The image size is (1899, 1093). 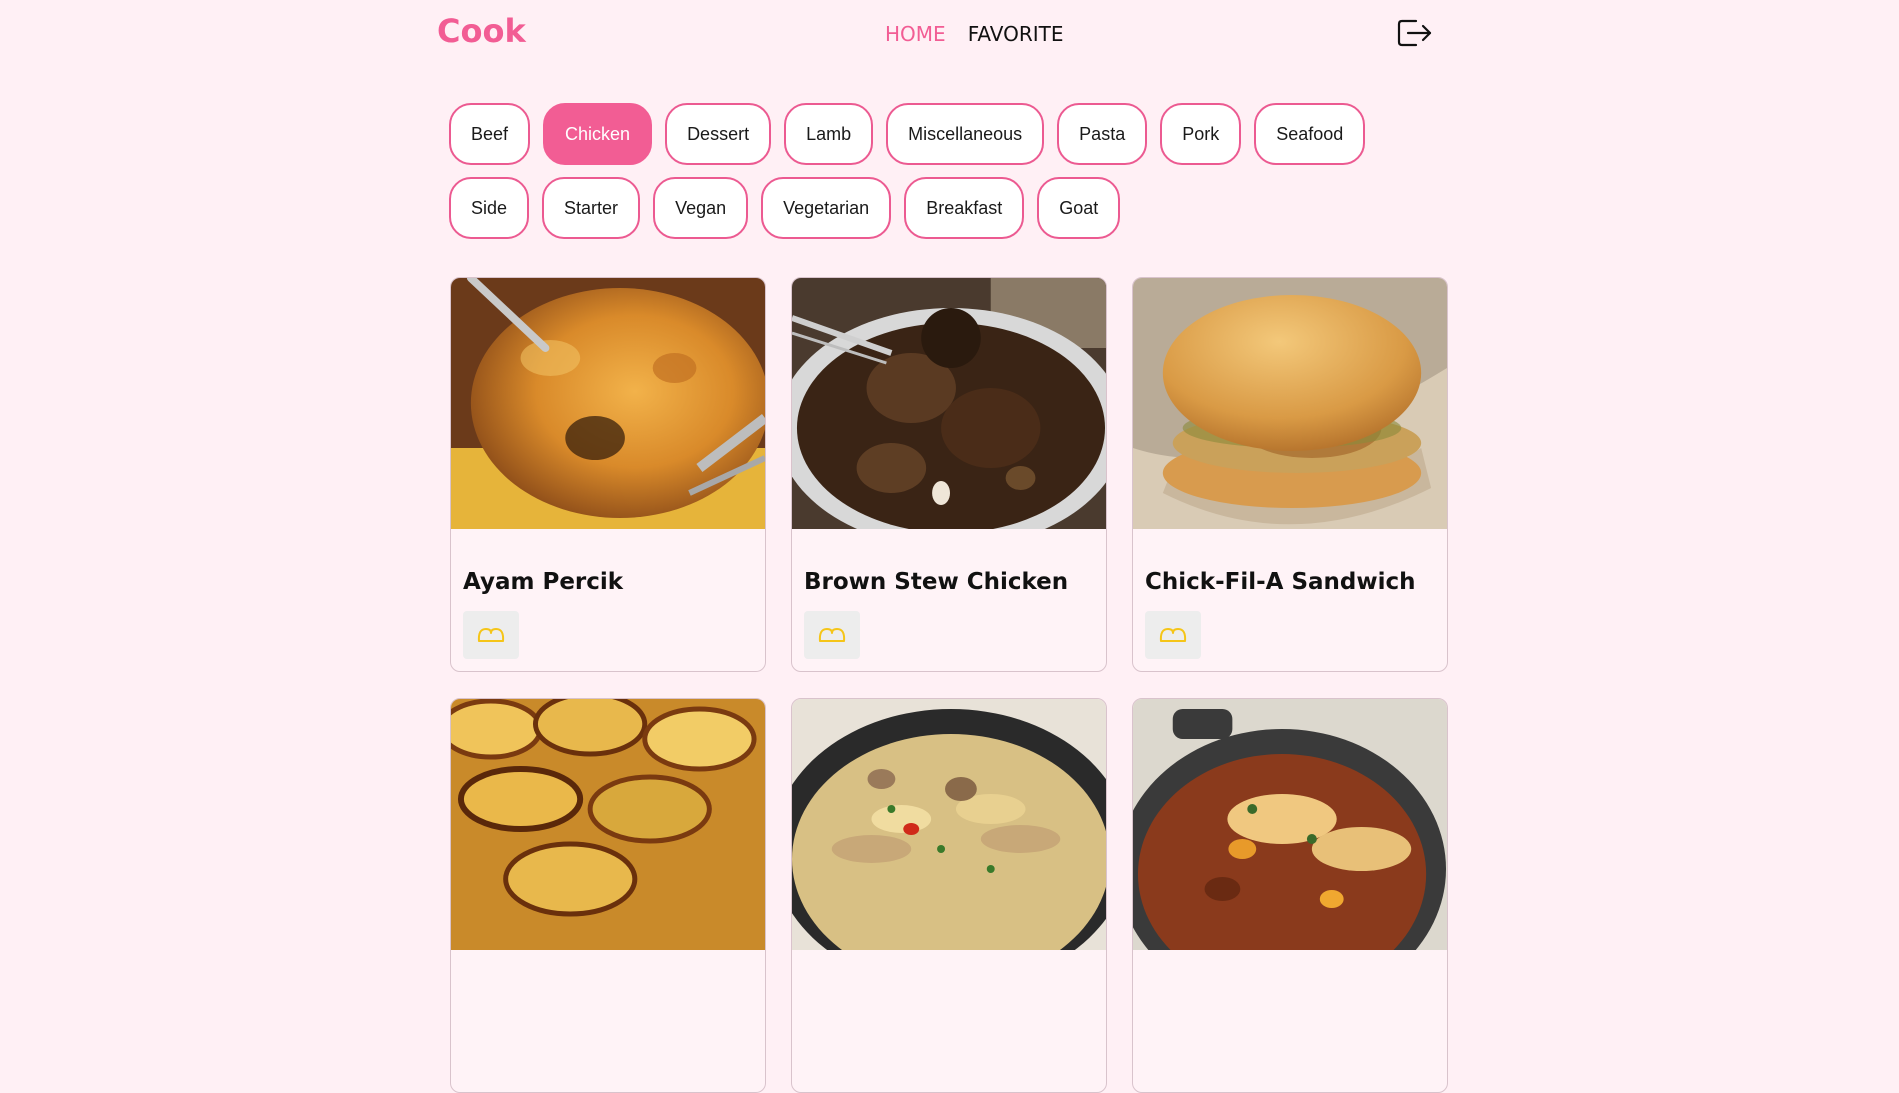 What do you see at coordinates (489, 208) in the screenshot?
I see `category-chip-side: Side` at bounding box center [489, 208].